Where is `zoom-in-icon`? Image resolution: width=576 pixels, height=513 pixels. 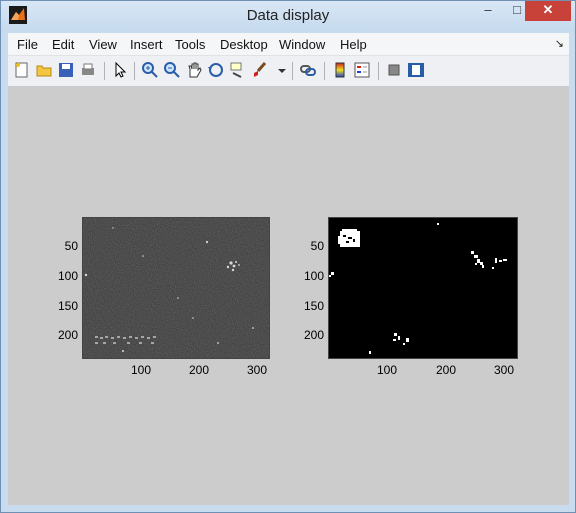 zoom-in-icon is located at coordinates (150, 70).